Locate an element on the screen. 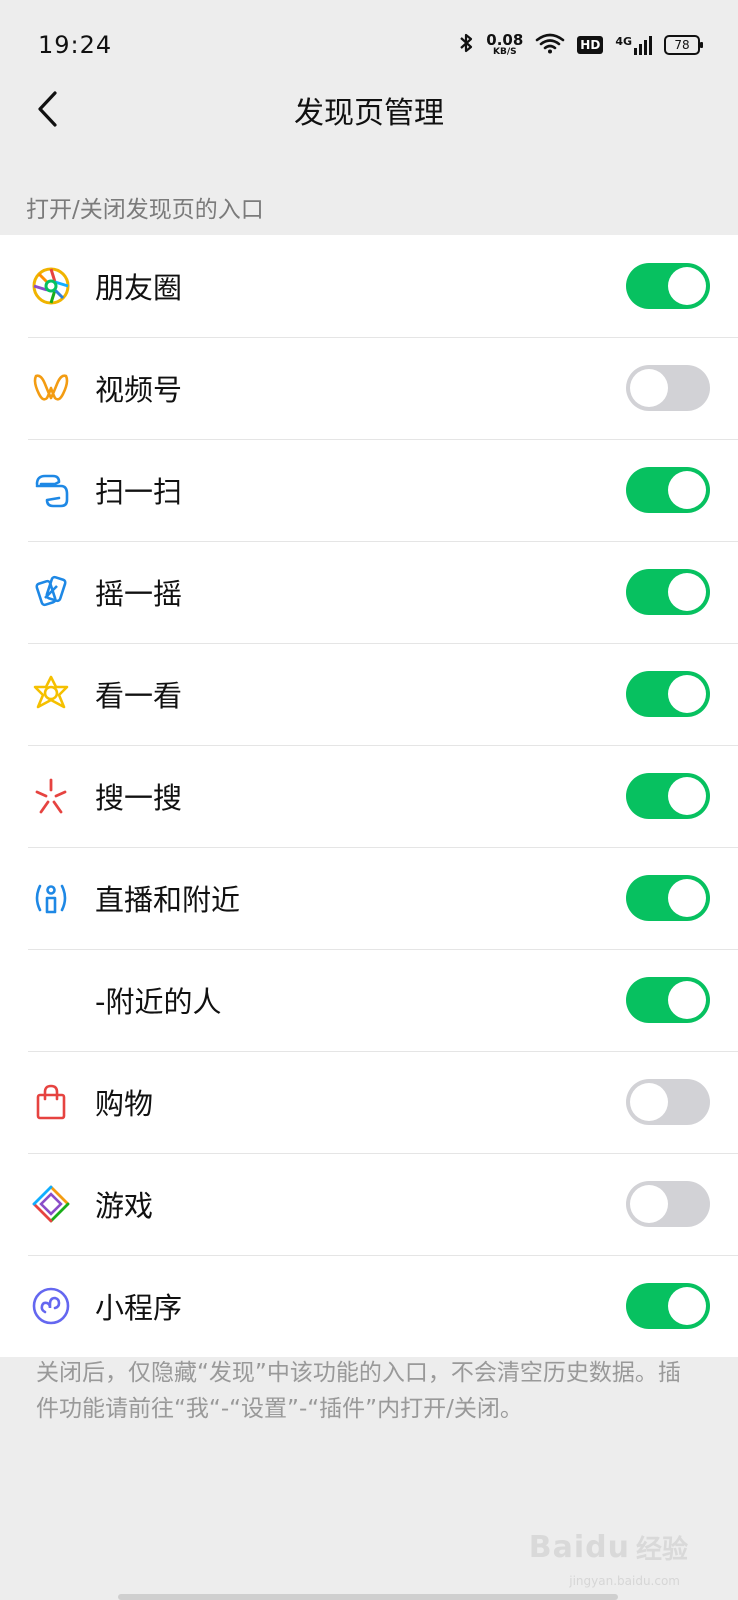 The image size is (738, 1600). scan-icon is located at coordinates (51, 490).